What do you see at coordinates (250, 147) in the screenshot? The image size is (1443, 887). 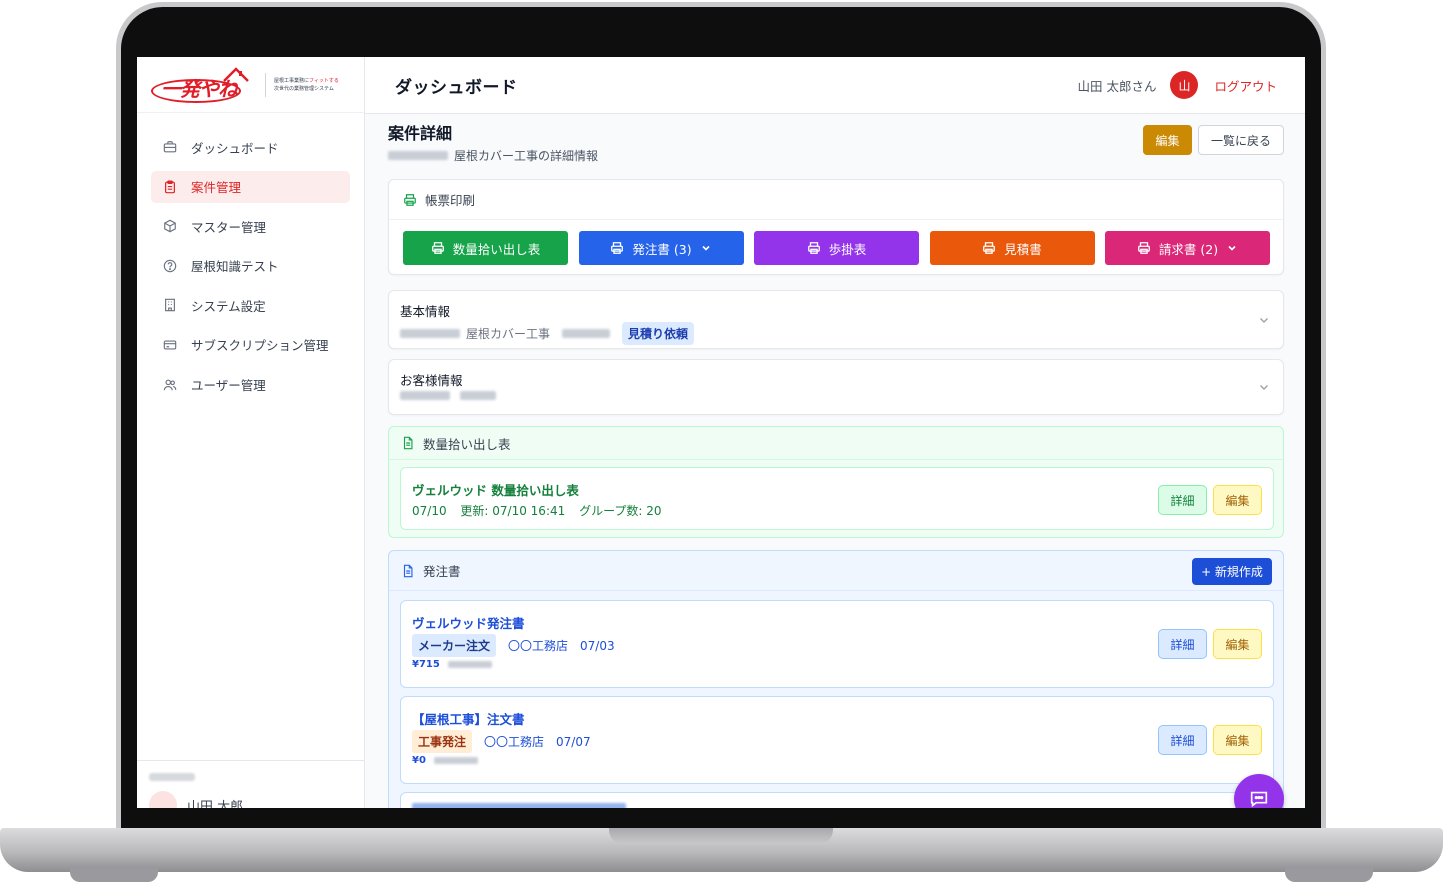 I see `sidebar-item-dashboard: ダッシュボード` at bounding box center [250, 147].